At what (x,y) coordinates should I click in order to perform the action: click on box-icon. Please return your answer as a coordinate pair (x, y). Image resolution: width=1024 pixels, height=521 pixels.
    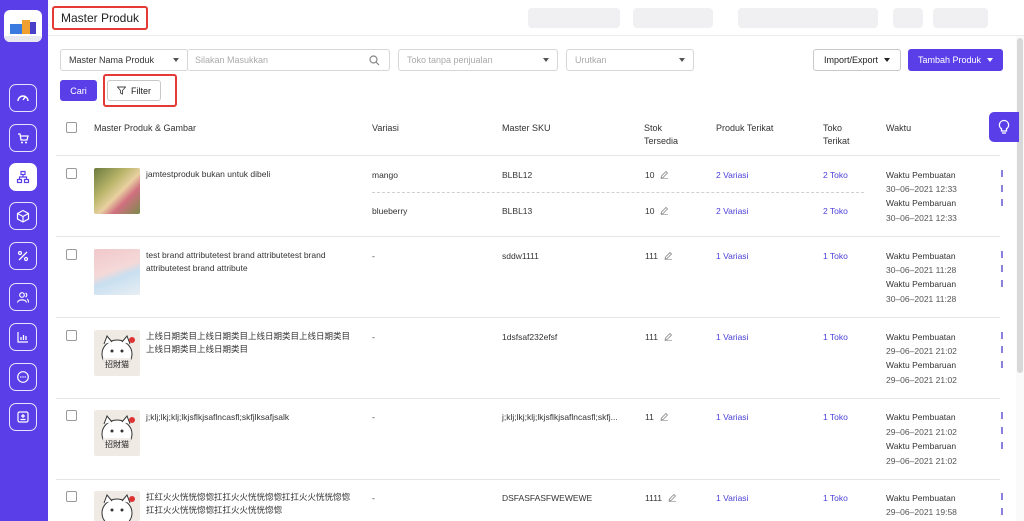
    Looking at the image, I should click on (23, 216).